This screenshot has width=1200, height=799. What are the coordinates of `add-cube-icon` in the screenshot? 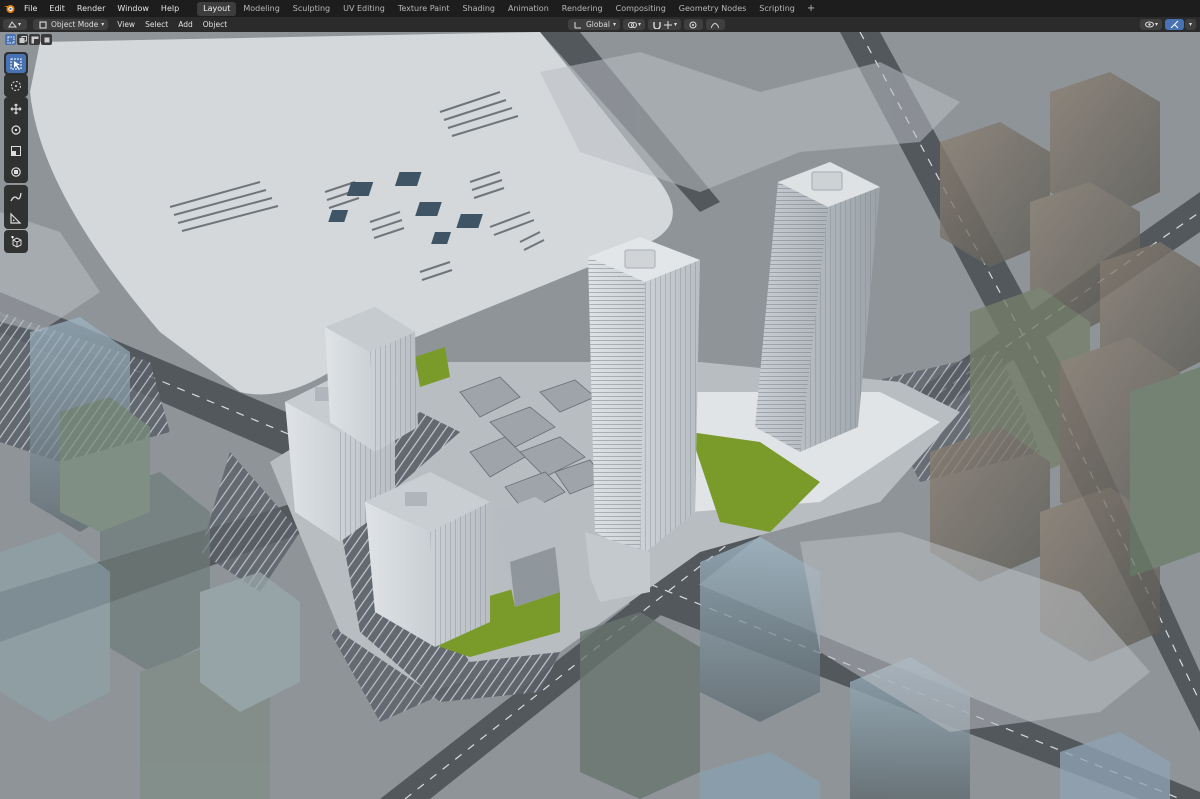 It's located at (16, 241).